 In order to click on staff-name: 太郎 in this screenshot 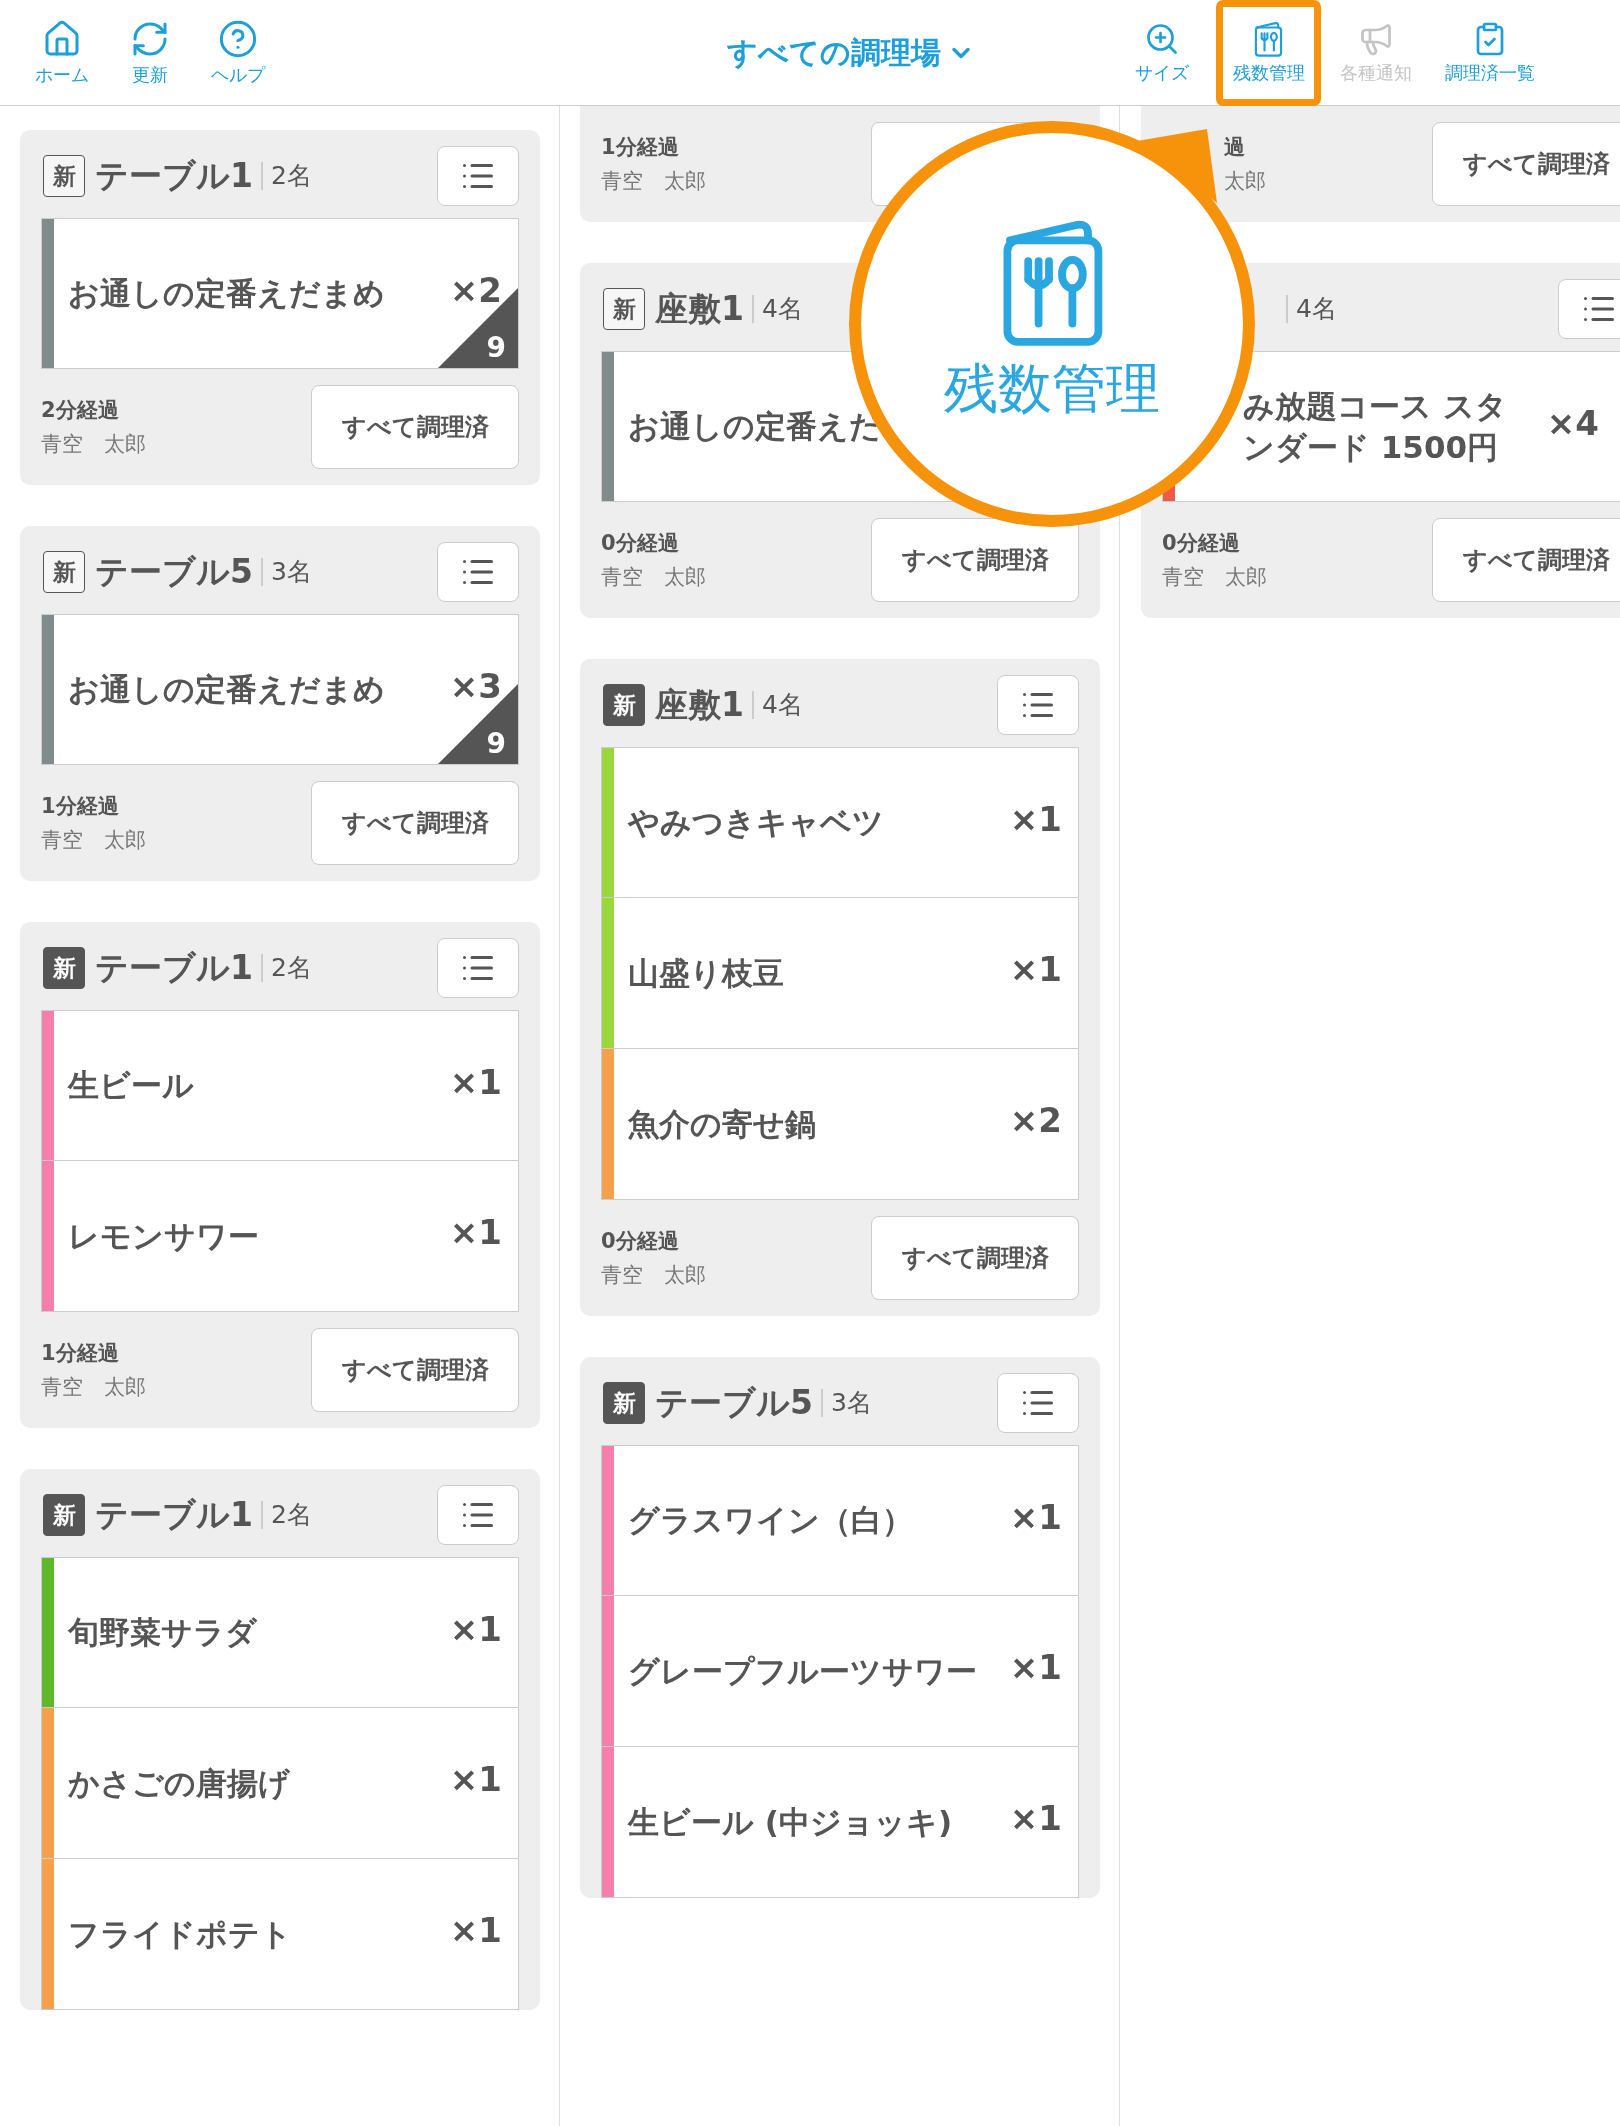, I will do `click(1245, 181)`.